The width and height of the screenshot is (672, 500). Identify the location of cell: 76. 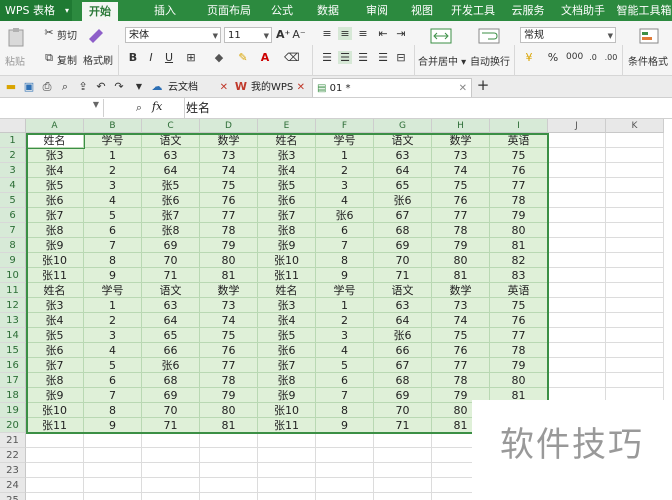
(461, 200).